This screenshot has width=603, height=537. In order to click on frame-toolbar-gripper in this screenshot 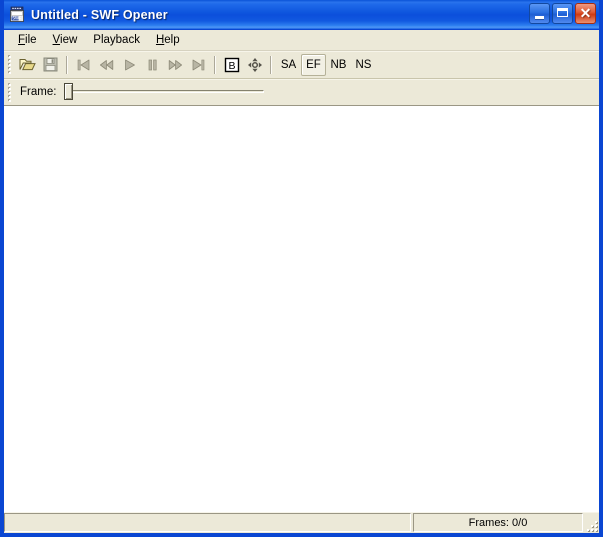, I will do `click(9, 92)`.